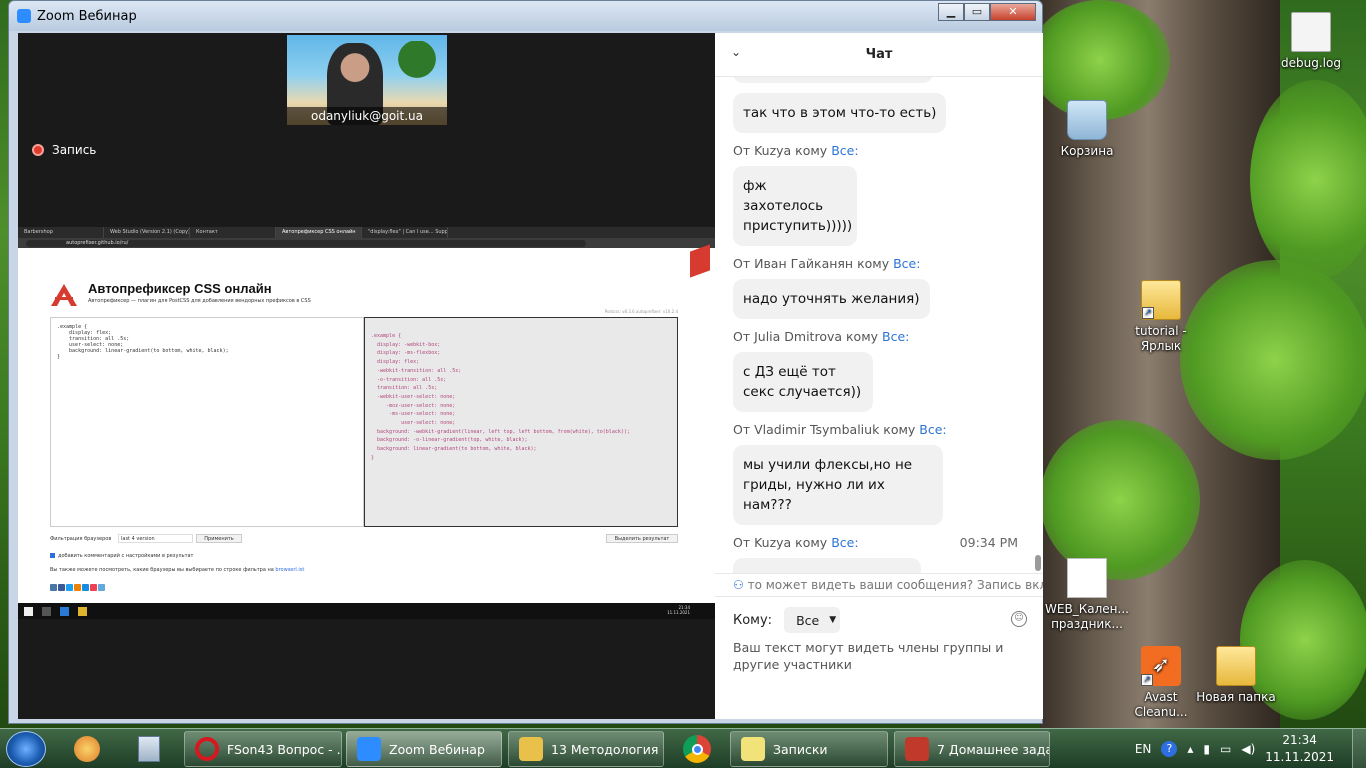 This screenshot has width=1366, height=768. What do you see at coordinates (808, 620) in the screenshot?
I see `recipient-value: Все` at bounding box center [808, 620].